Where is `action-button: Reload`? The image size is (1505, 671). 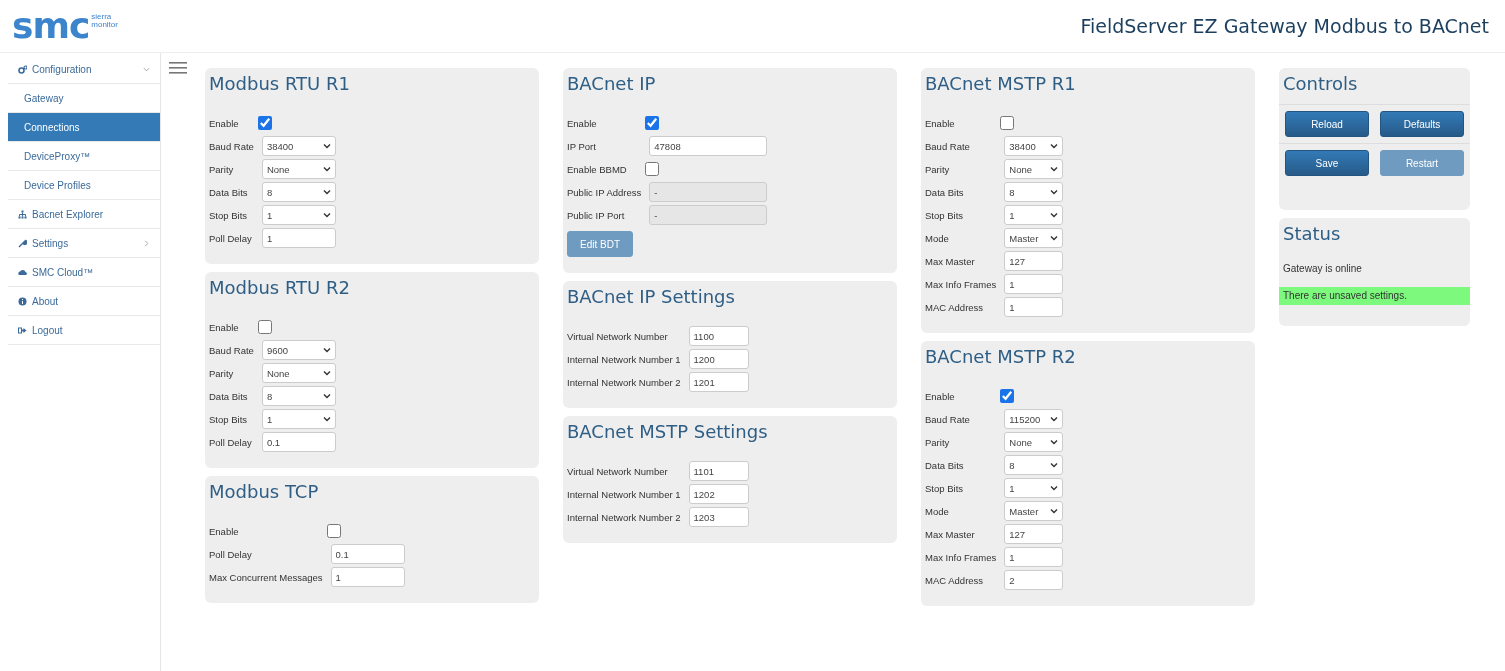
action-button: Reload is located at coordinates (1327, 124).